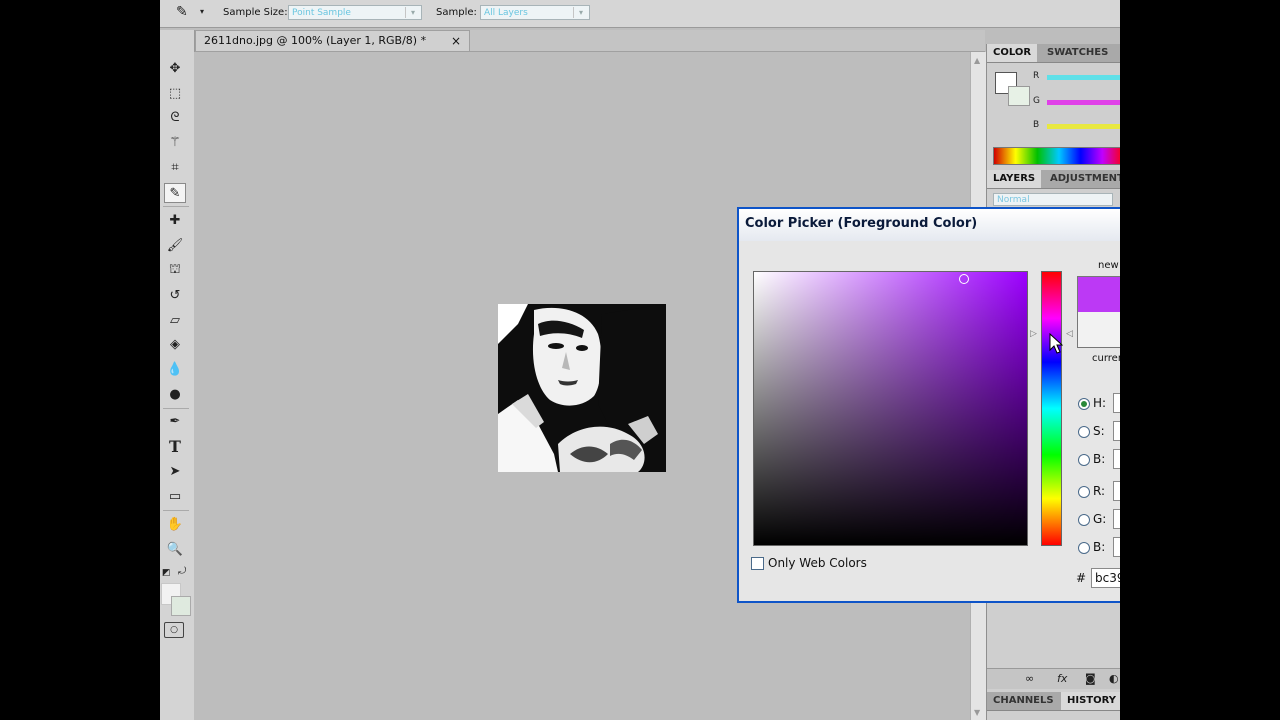 The height and width of the screenshot is (720, 1280). I want to click on type-icon: T, so click(175, 446).